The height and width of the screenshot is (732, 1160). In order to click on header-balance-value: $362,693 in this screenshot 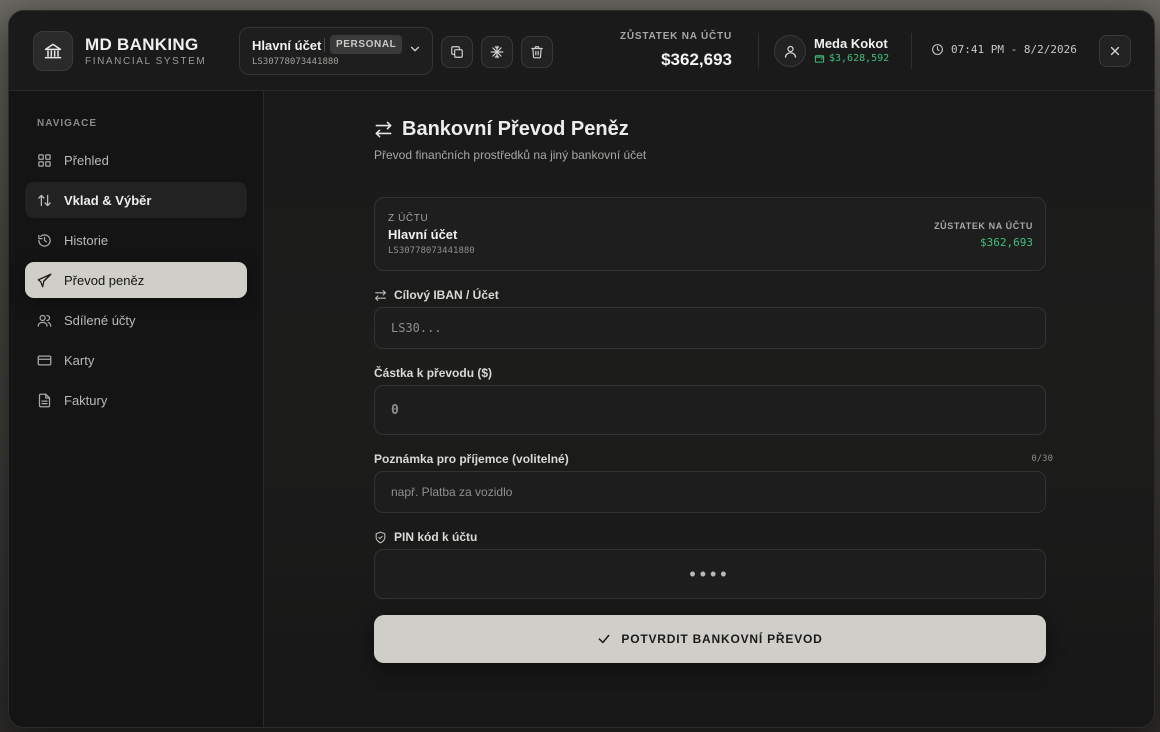, I will do `click(696, 59)`.